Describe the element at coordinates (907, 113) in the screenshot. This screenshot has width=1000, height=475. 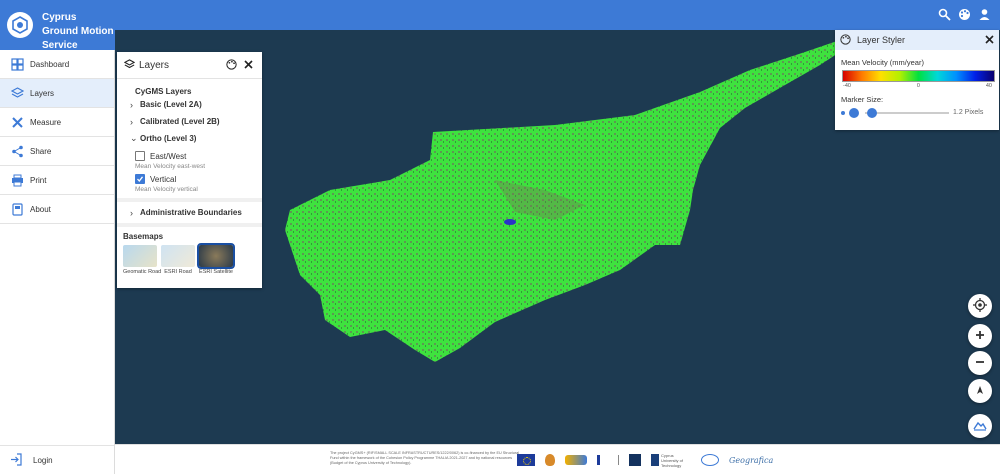
I see `marker-size-slider` at that location.